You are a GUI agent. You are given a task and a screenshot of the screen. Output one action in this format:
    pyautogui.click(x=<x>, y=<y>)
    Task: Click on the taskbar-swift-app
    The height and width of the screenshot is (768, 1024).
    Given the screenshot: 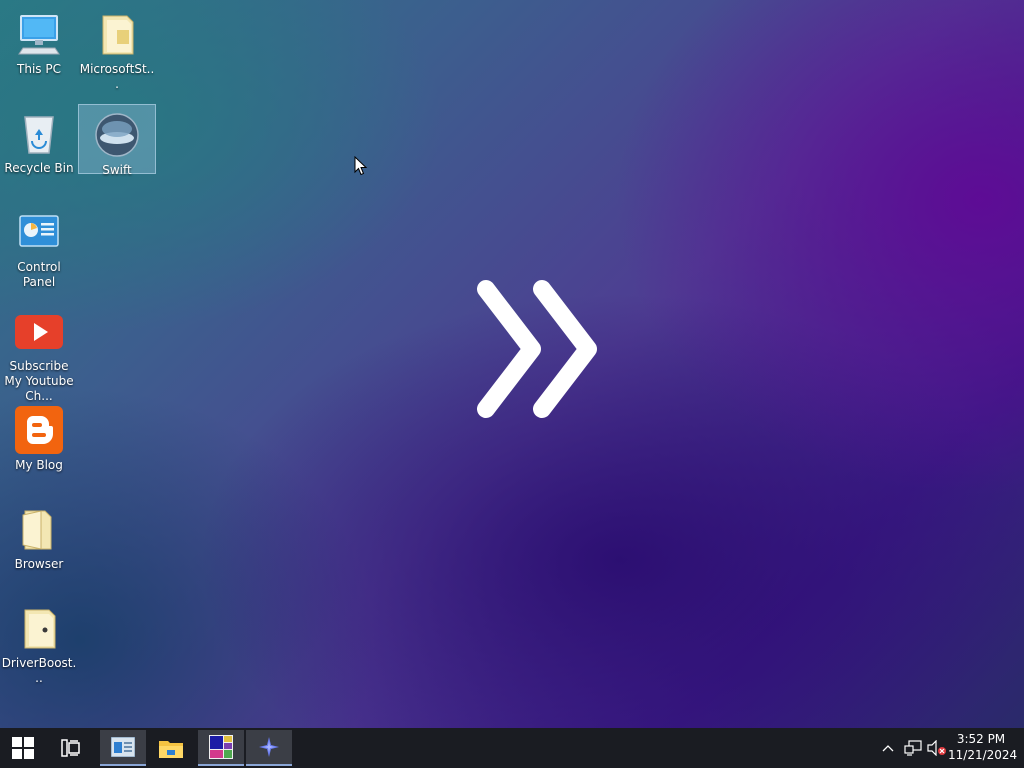 What is the action you would take?
    pyautogui.click(x=269, y=748)
    